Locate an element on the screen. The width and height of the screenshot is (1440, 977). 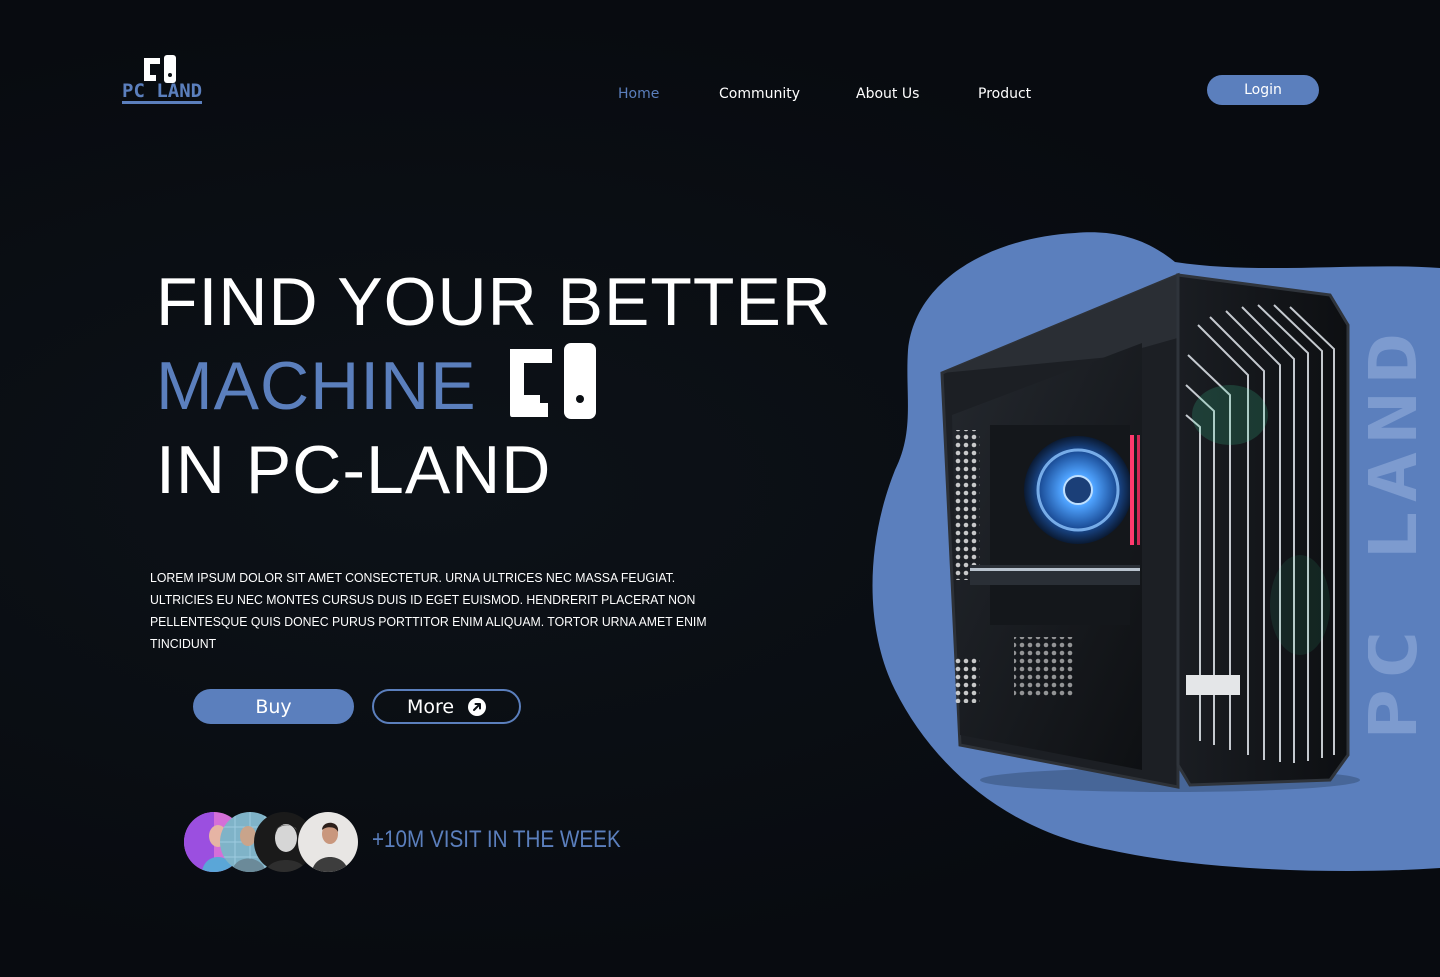
svg-text: PC LAND is located at coordinates (1398, 532).